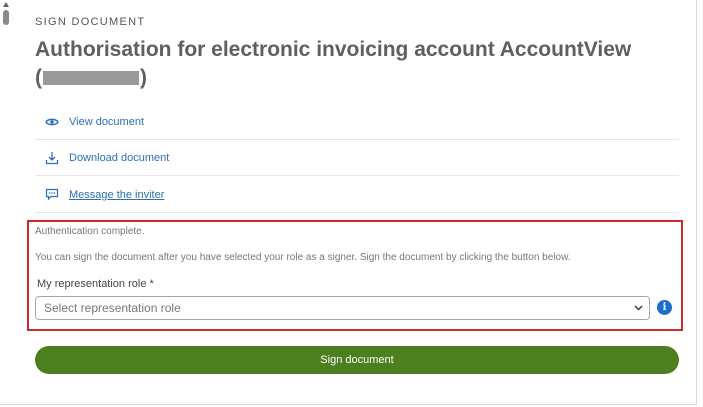 The width and height of the screenshot is (703, 407). Describe the element at coordinates (90, 22) in the screenshot. I see `page-eyebrow: SIGN DOCUMENT` at that location.